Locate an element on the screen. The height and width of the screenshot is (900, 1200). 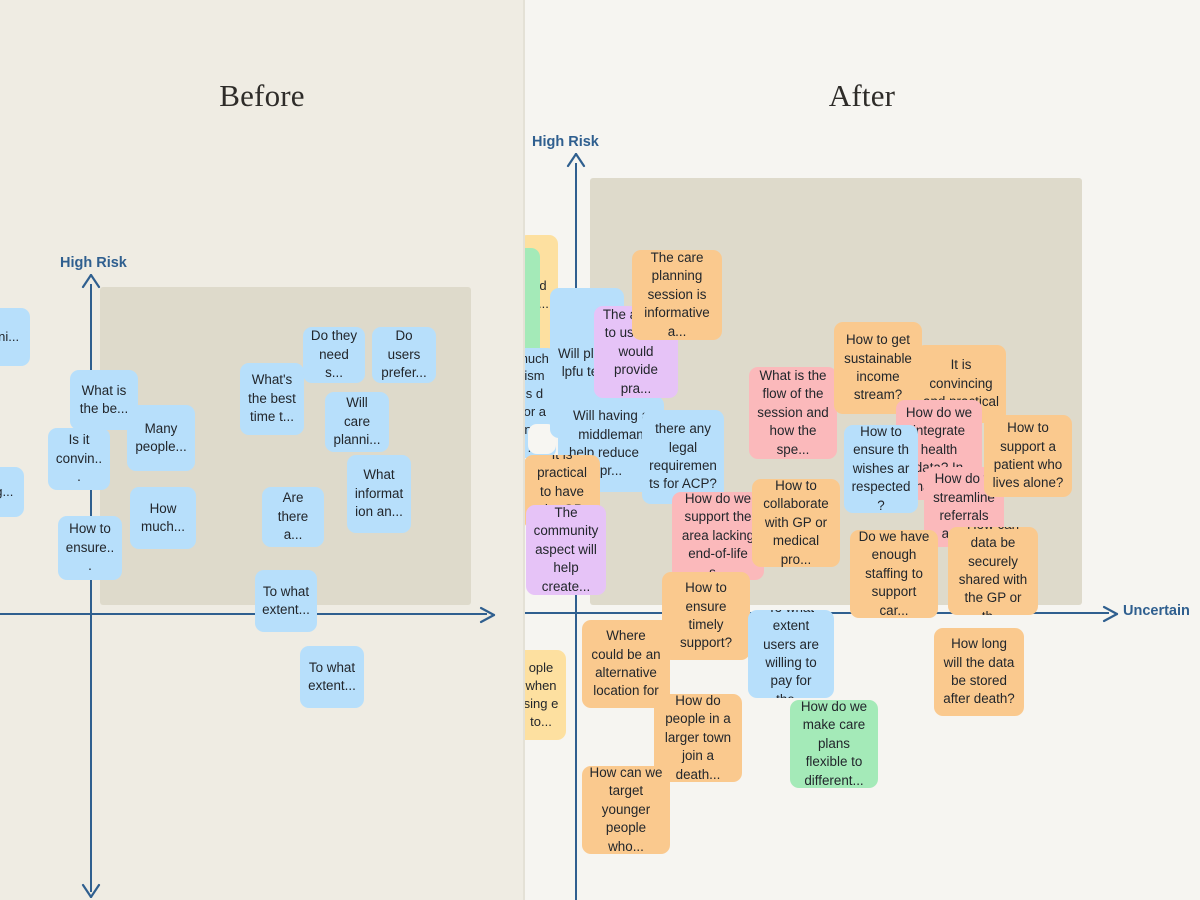
sticky-note is located at coordinates (532, 305).